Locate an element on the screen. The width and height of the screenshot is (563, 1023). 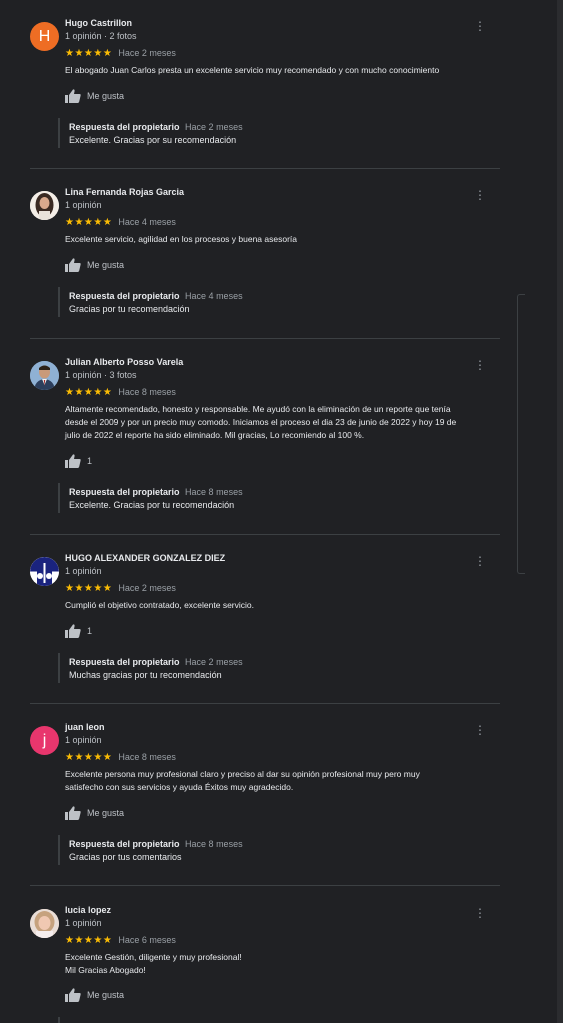
owner-response-date: Hace 4 meses is located at coordinates (214, 296).